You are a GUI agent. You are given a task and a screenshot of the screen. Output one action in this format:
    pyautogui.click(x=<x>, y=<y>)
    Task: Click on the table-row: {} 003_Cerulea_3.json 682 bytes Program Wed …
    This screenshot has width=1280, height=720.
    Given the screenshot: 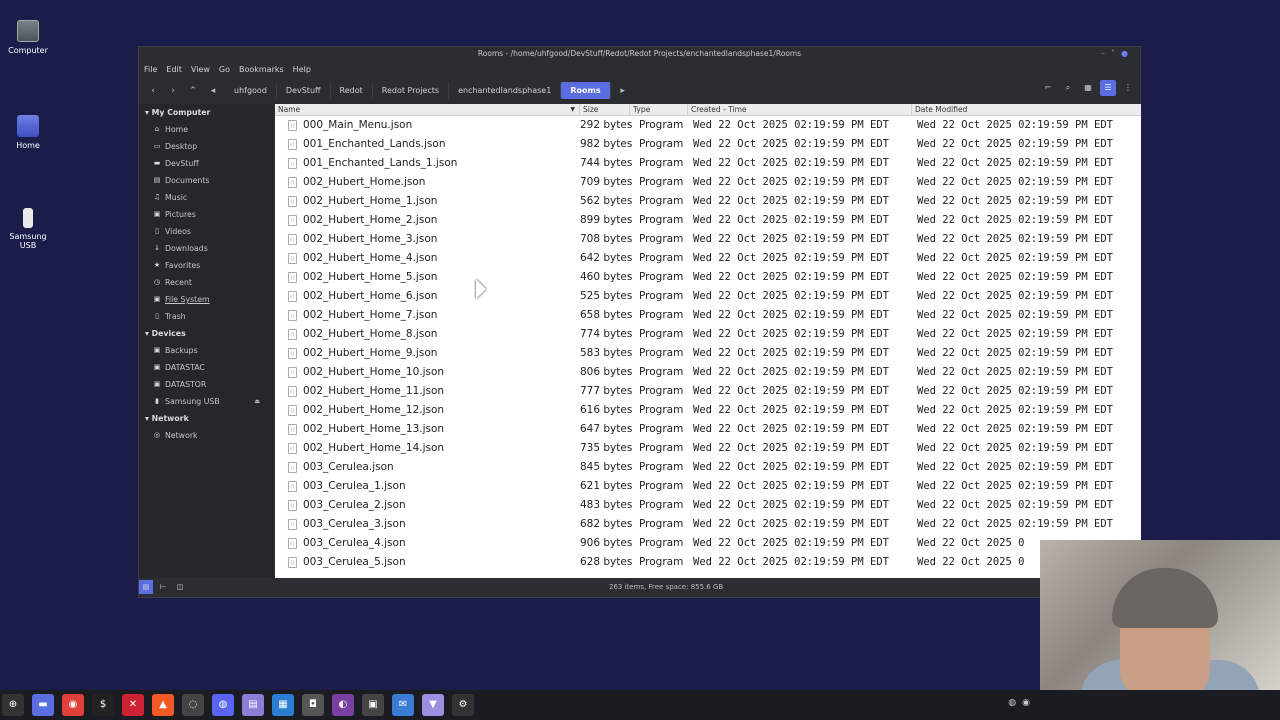 What is the action you would take?
    pyautogui.click(x=708, y=524)
    